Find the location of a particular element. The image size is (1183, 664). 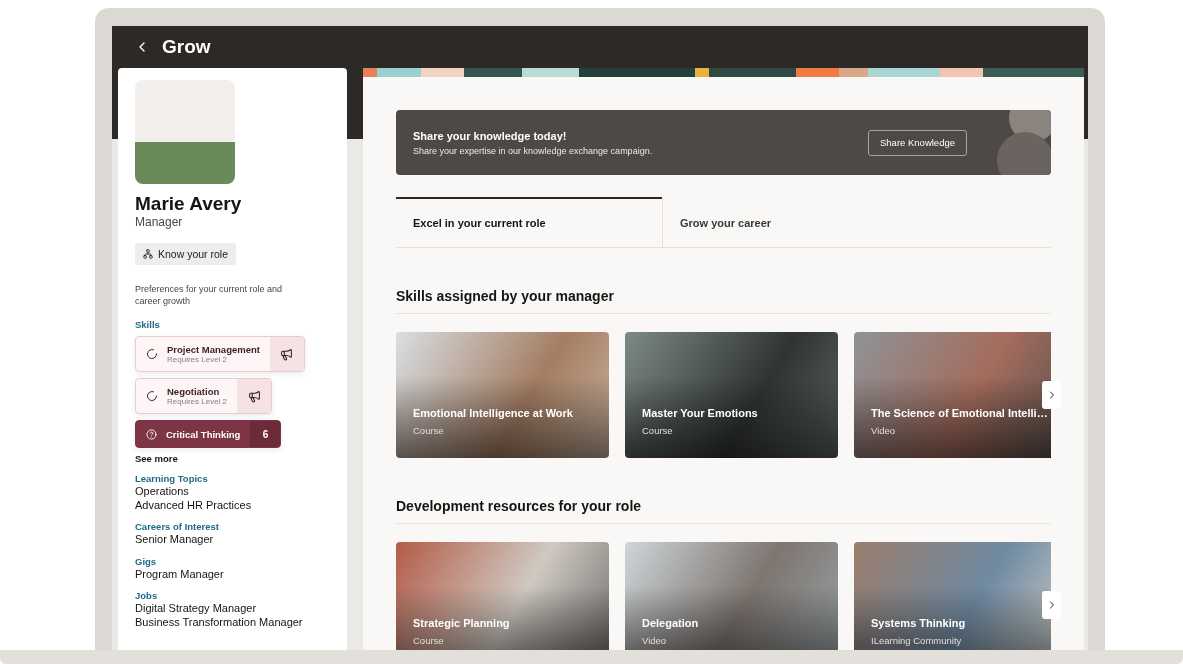

hierarchy-icon is located at coordinates (148, 254).